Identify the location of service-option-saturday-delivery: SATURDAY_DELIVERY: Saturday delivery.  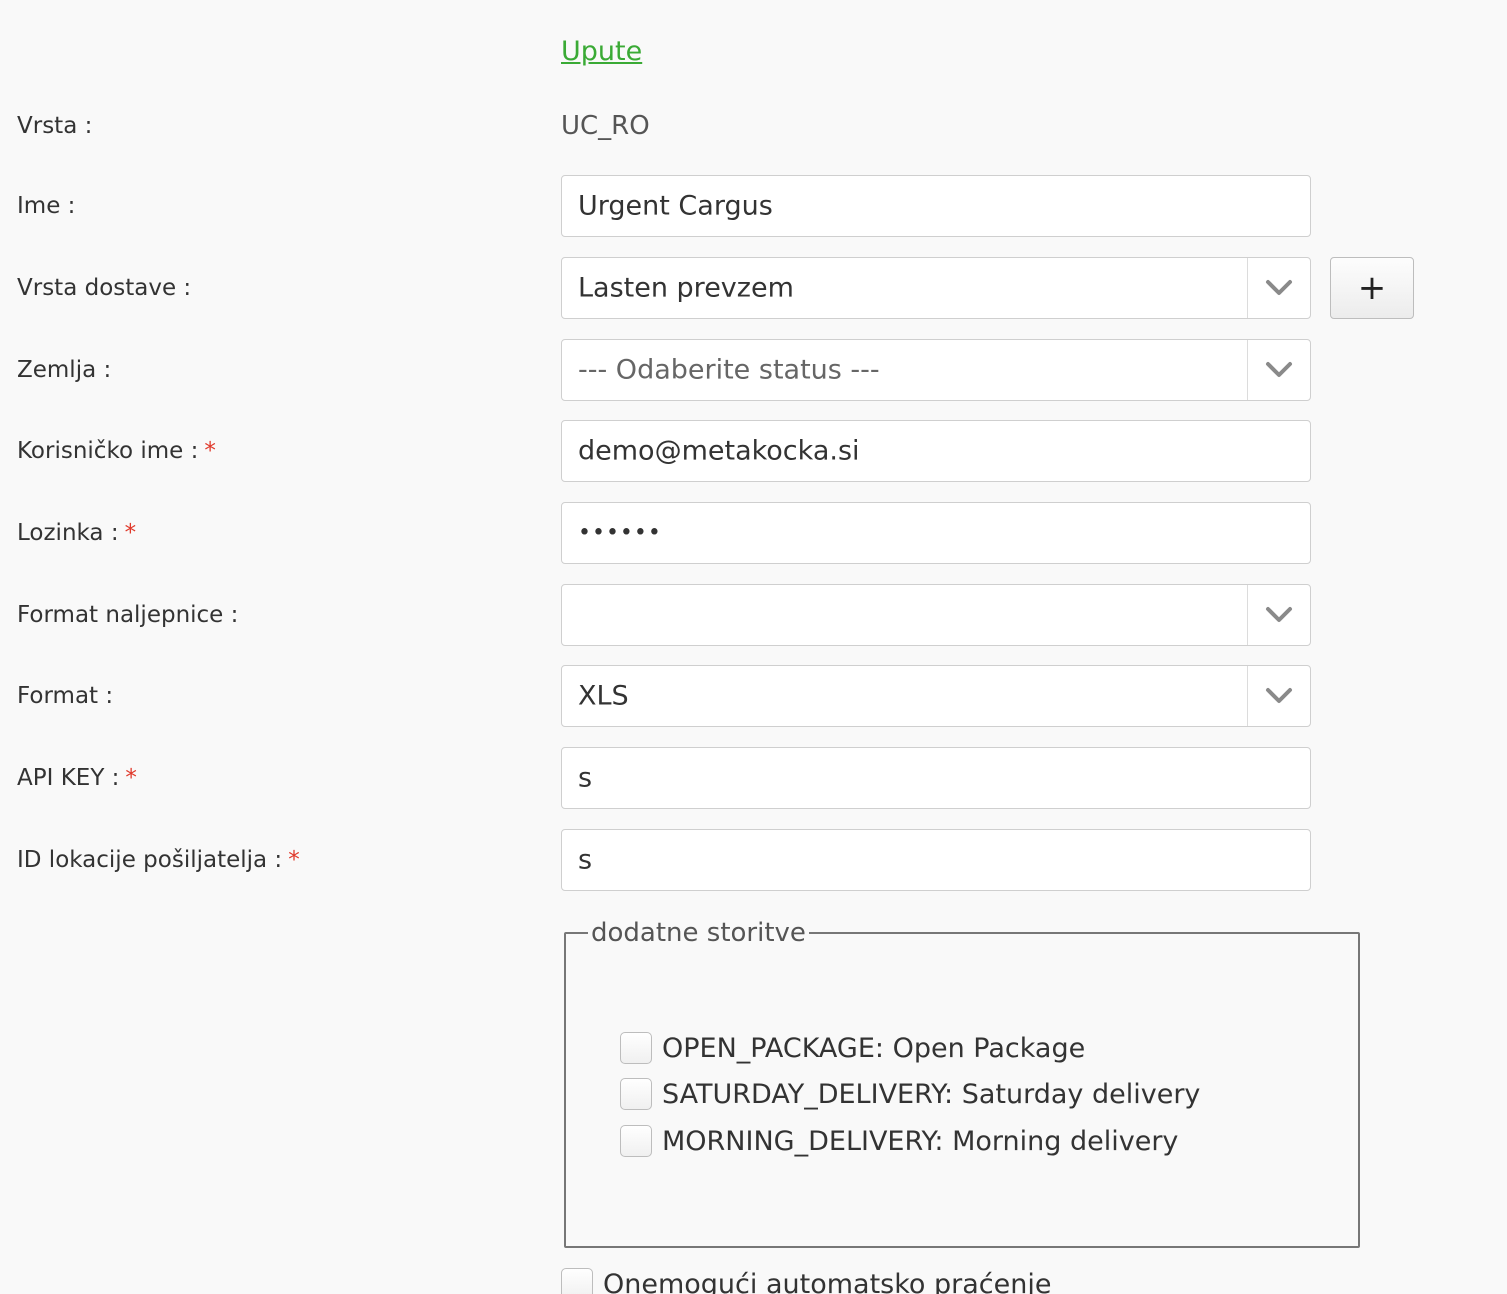
(910, 1094).